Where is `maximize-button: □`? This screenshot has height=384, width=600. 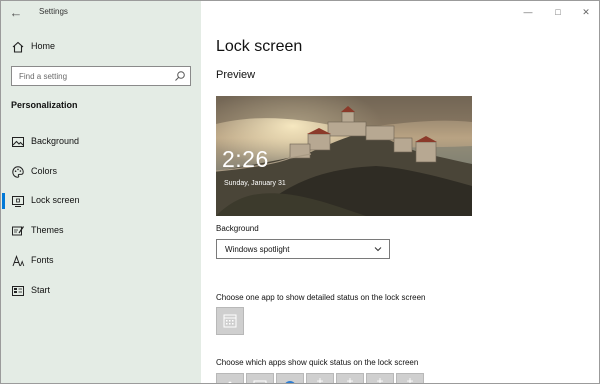
maximize-button: □ is located at coordinates (558, 12).